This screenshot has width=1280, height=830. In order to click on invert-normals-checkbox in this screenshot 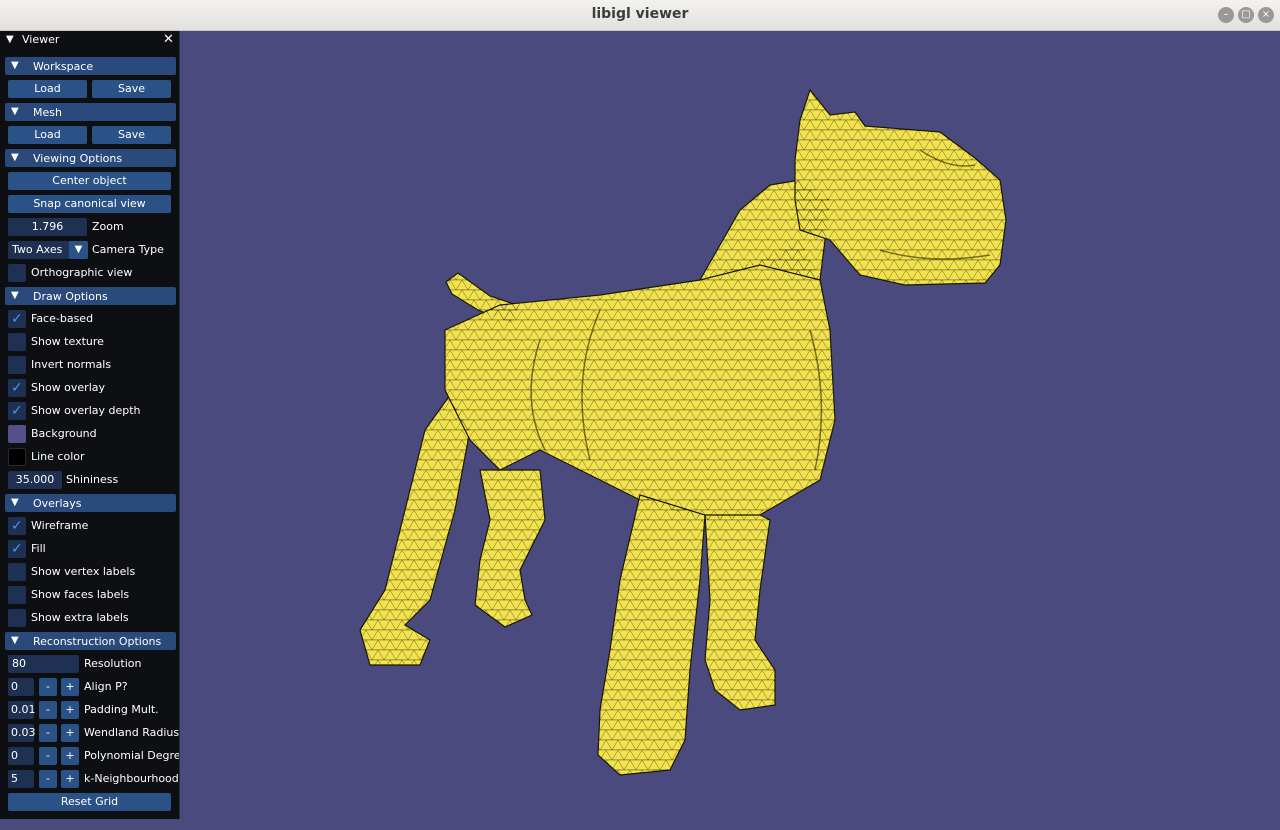, I will do `click(17, 365)`.